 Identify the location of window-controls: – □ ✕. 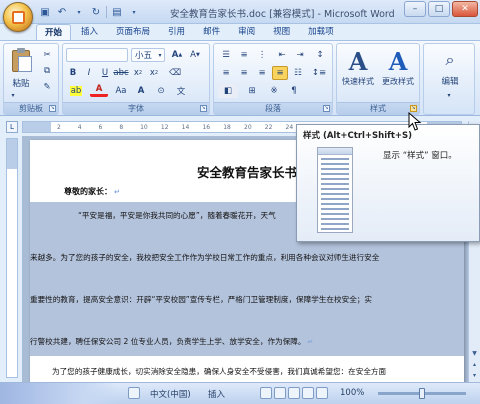
(441, 9).